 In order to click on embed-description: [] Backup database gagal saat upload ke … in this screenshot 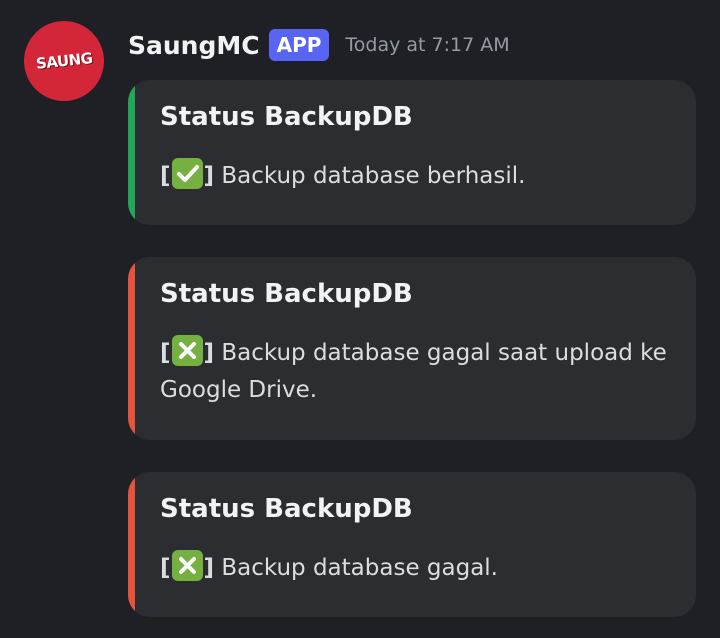, I will do `click(415, 372)`.